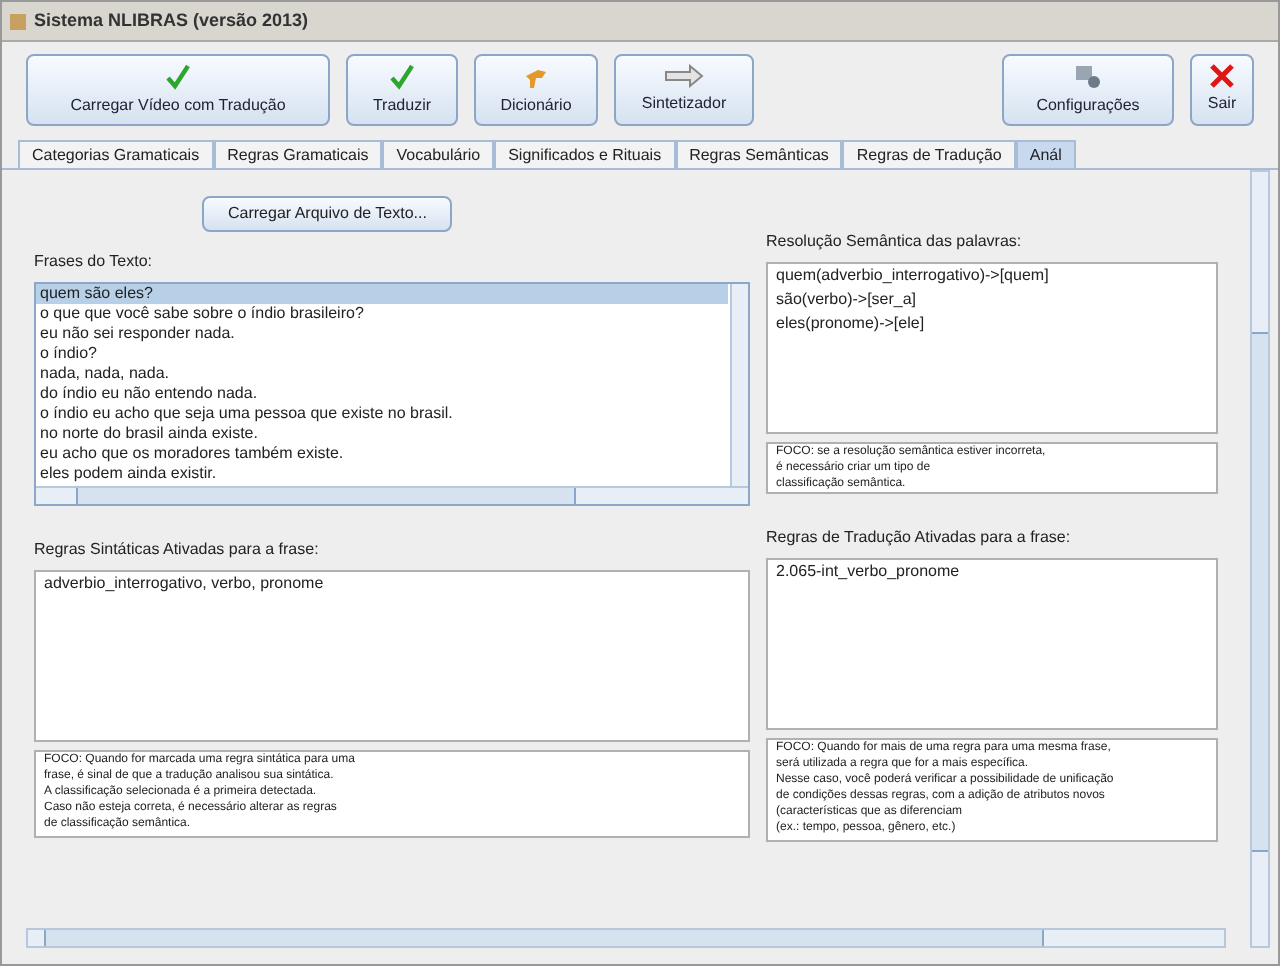 Image resolution: width=1280 pixels, height=966 pixels. What do you see at coordinates (929, 154) in the screenshot?
I see `tab: Regras de Tradução` at bounding box center [929, 154].